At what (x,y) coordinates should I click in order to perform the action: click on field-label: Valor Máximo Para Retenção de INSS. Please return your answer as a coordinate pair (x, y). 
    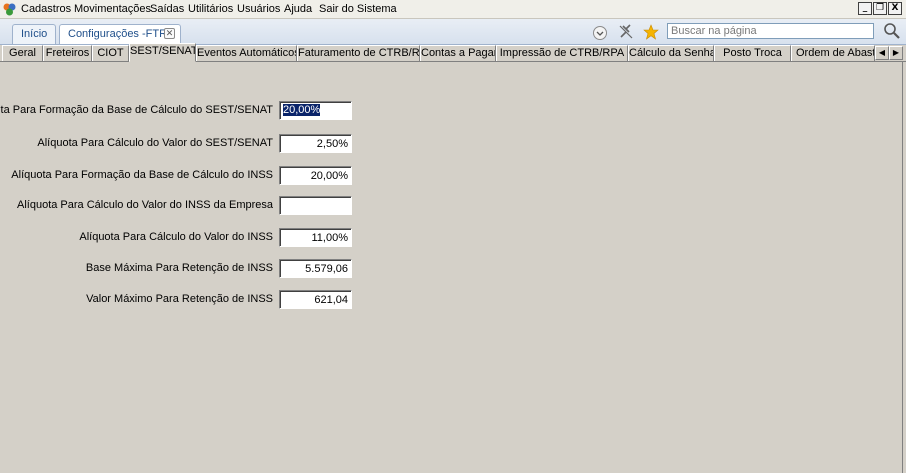
    Looking at the image, I should click on (179, 299).